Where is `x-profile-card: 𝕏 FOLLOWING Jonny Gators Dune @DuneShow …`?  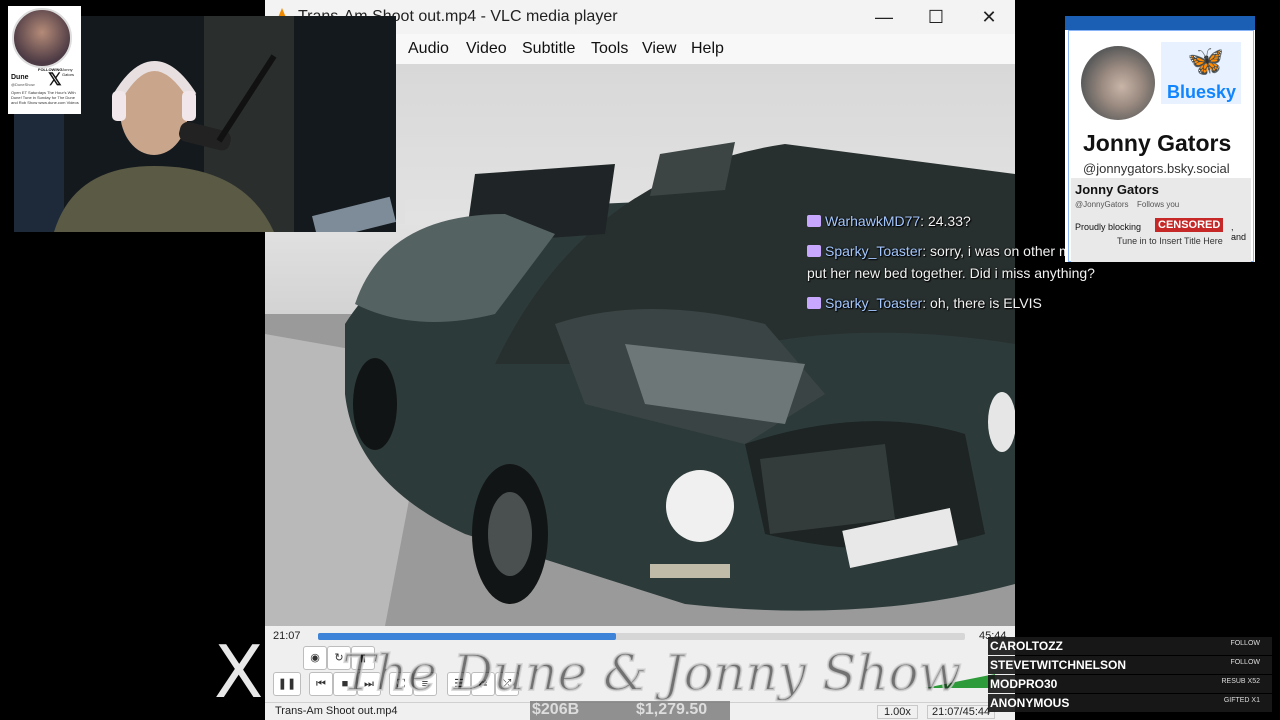 x-profile-card: 𝕏 FOLLOWING Jonny Gators Dune @DuneShow … is located at coordinates (44, 60).